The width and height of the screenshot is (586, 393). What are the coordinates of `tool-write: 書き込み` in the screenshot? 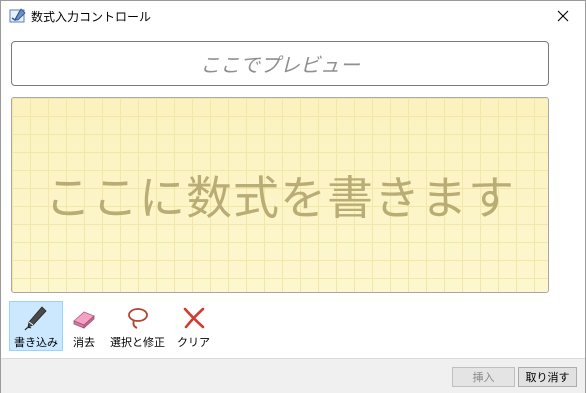 It's located at (36, 326).